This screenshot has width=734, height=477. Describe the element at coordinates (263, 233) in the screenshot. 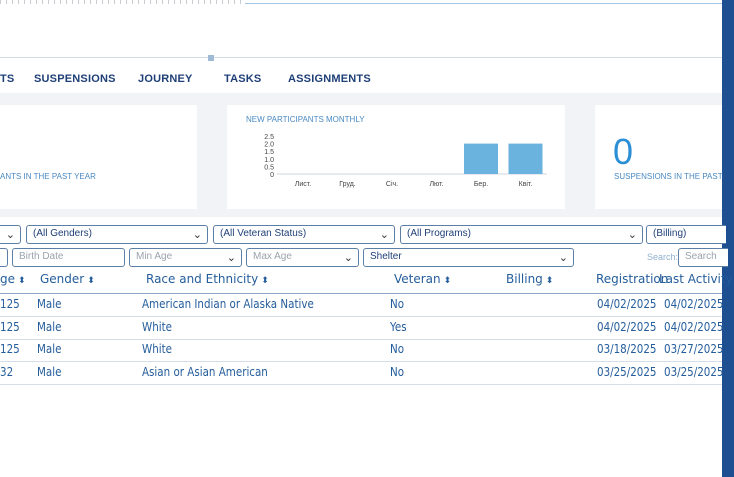

I see `veteran-select-value: (All Veteran Status)` at that location.